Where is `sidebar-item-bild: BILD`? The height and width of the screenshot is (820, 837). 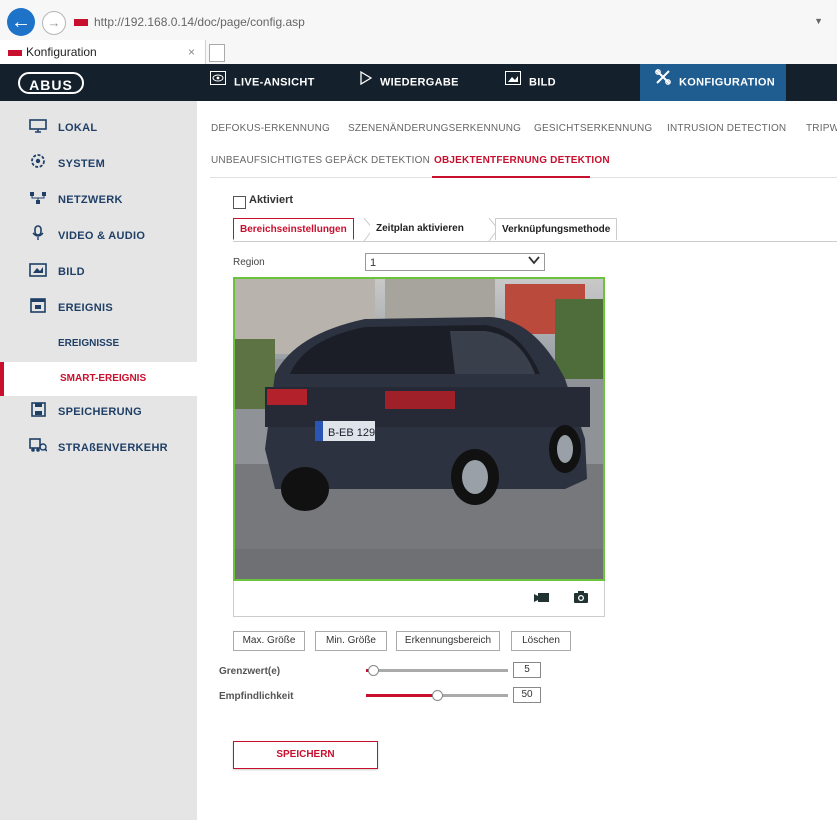
sidebar-item-bild: BILD is located at coordinates (98, 272).